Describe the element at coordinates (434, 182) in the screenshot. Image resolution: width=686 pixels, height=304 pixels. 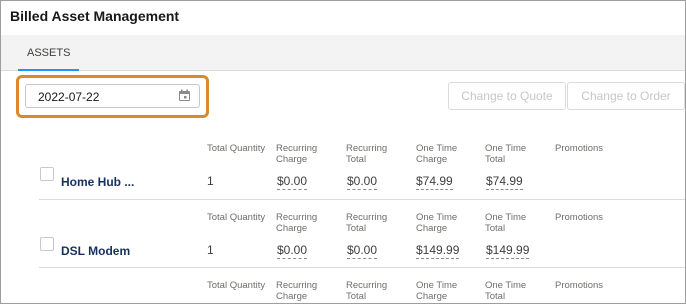
I see `one-time-charge-value: $74.99` at that location.